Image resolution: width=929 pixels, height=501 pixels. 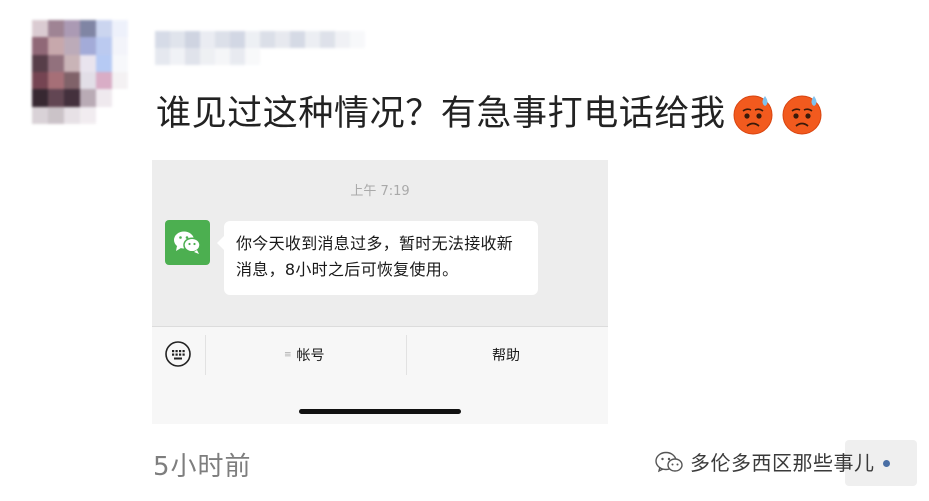 What do you see at coordinates (441, 114) in the screenshot?
I see `post-text-content: 谁见过这种情况？有急事打电话给我` at bounding box center [441, 114].